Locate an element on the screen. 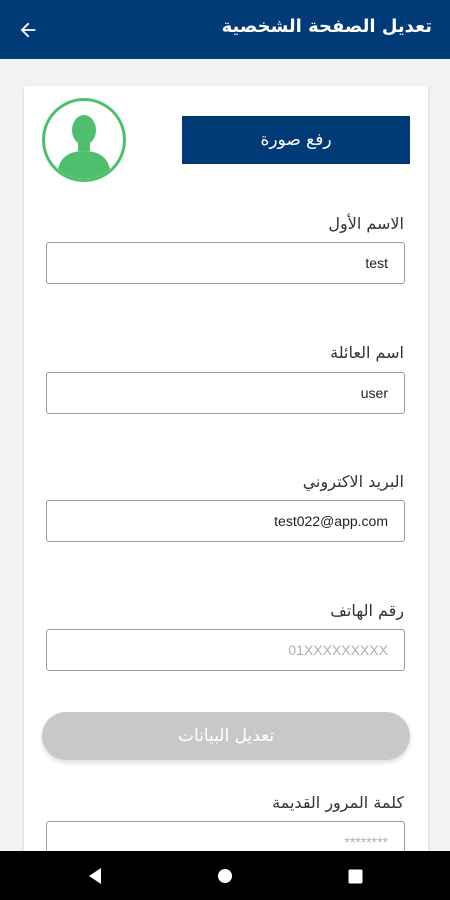 The image size is (450, 900). nav-recents-button is located at coordinates (355, 876).